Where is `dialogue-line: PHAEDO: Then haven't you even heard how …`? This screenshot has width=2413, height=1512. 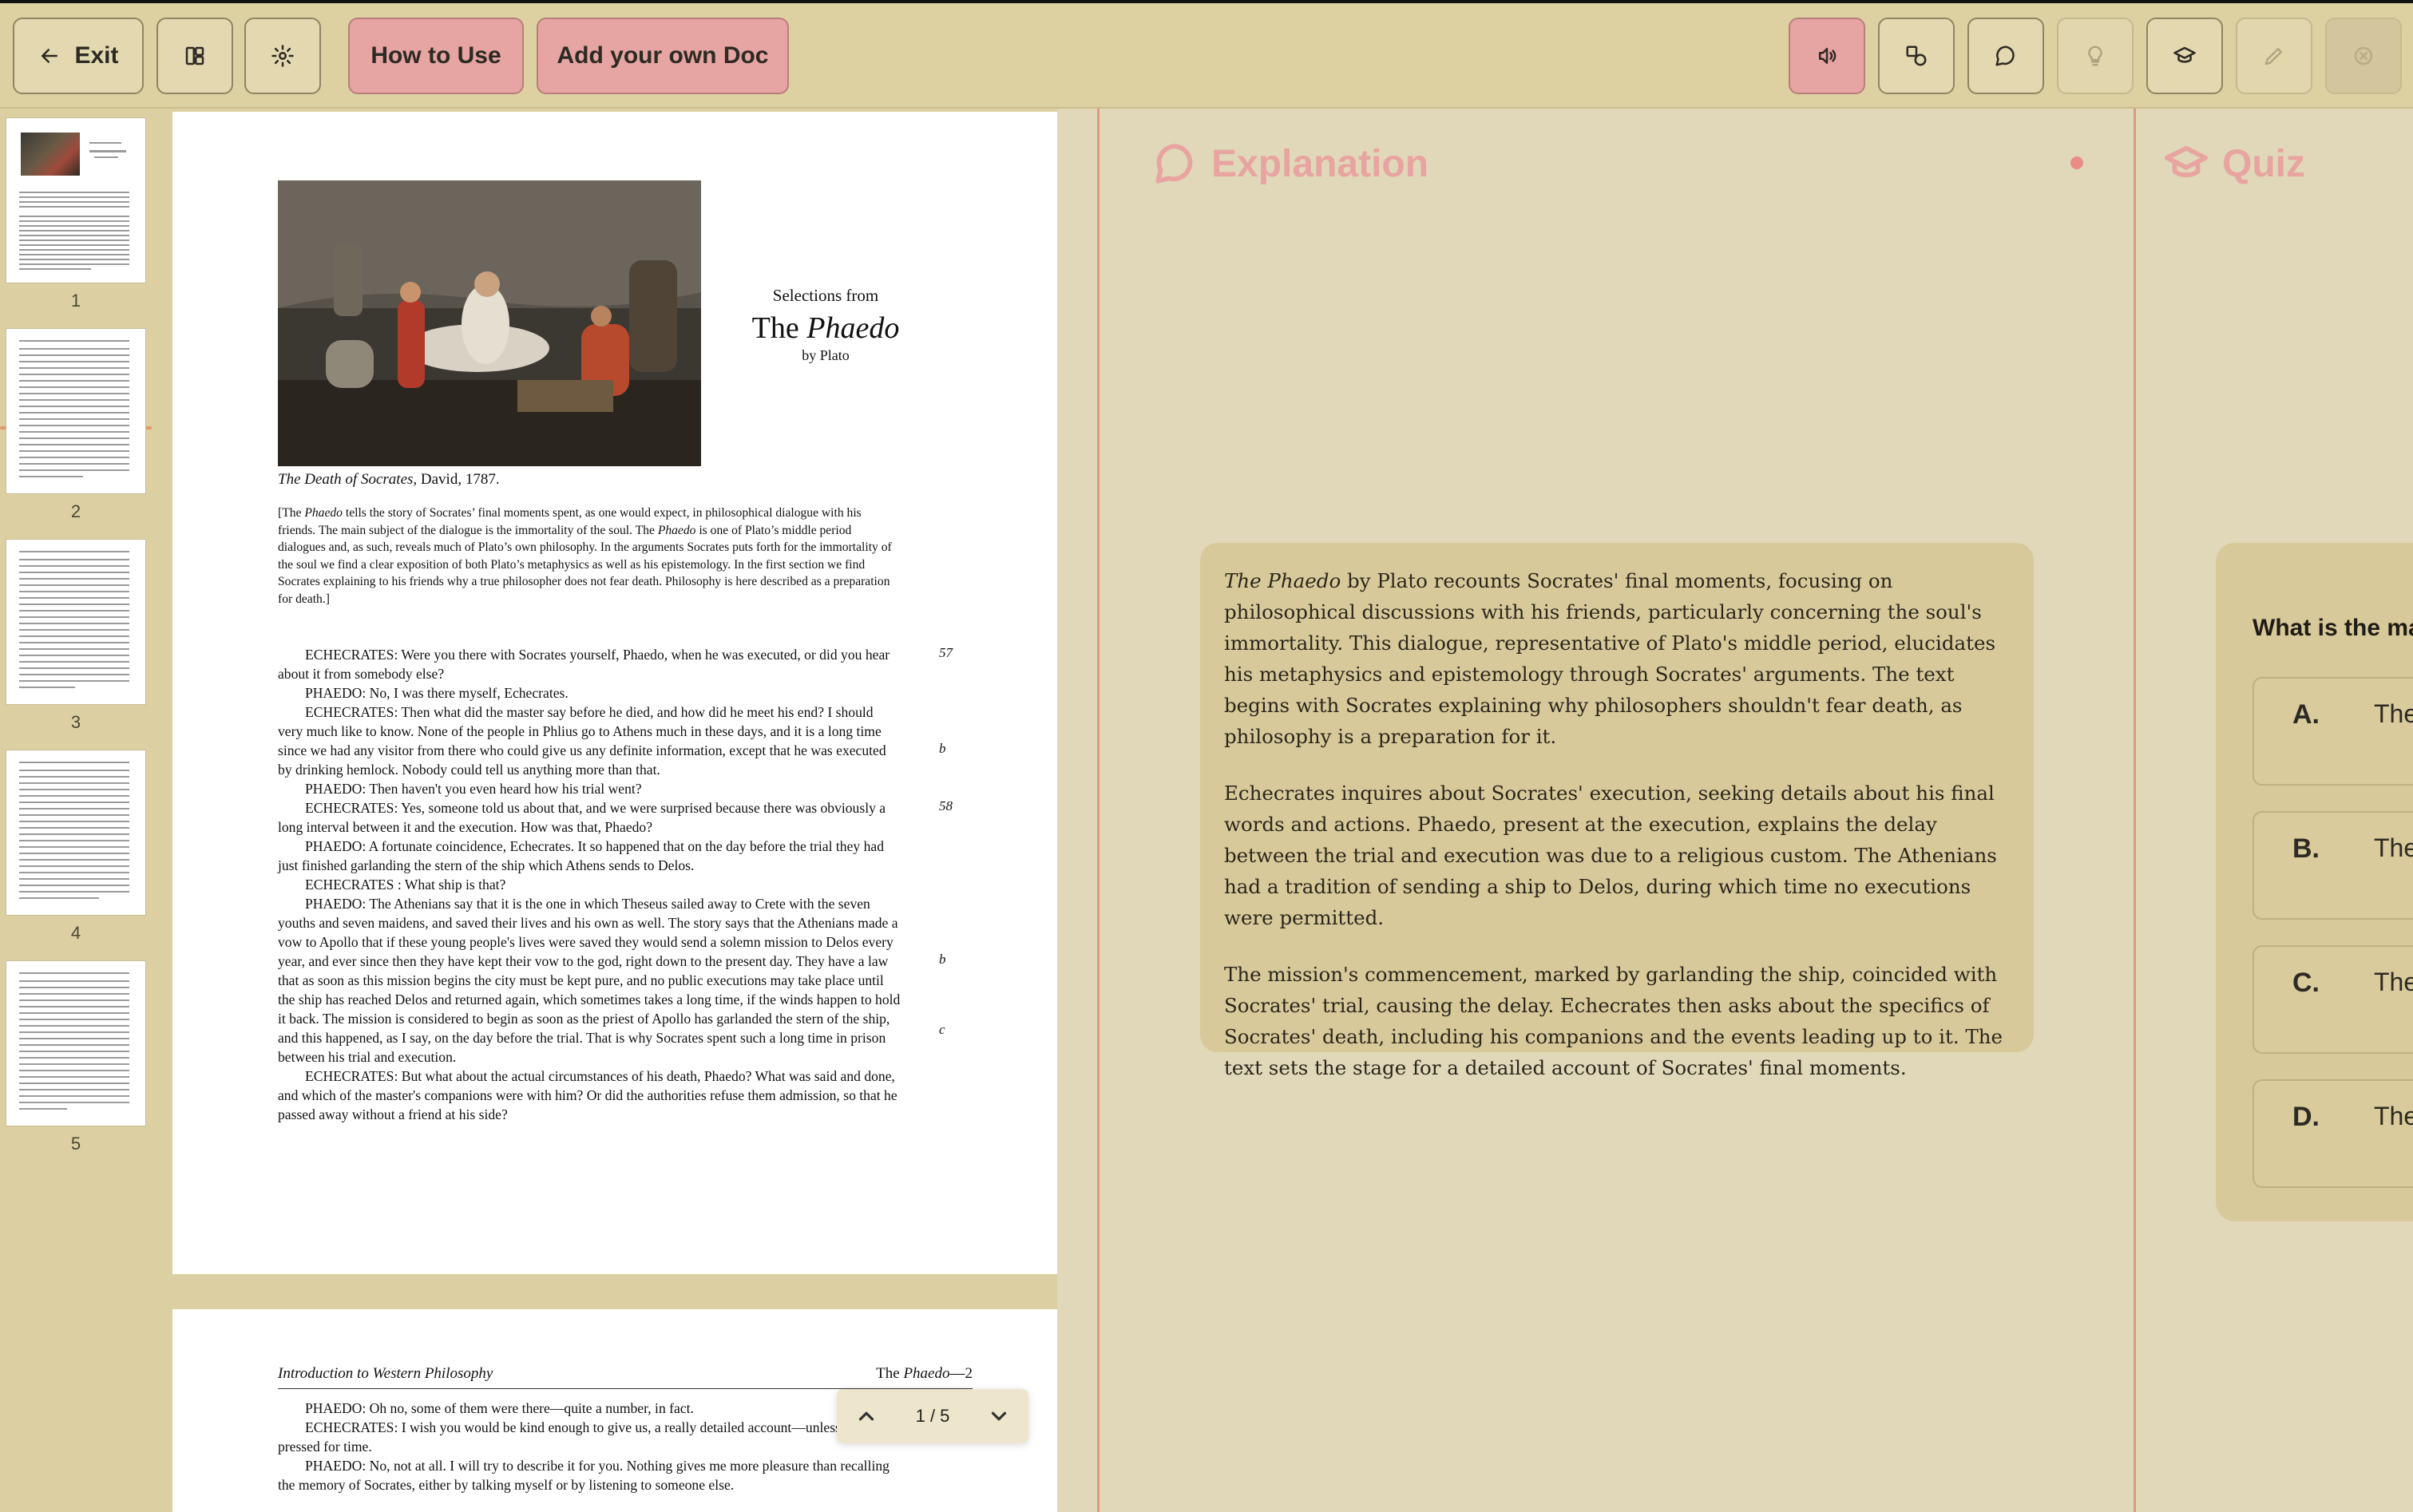
dialogue-line: PHAEDO: Then haven't you even heard how … is located at coordinates (474, 789).